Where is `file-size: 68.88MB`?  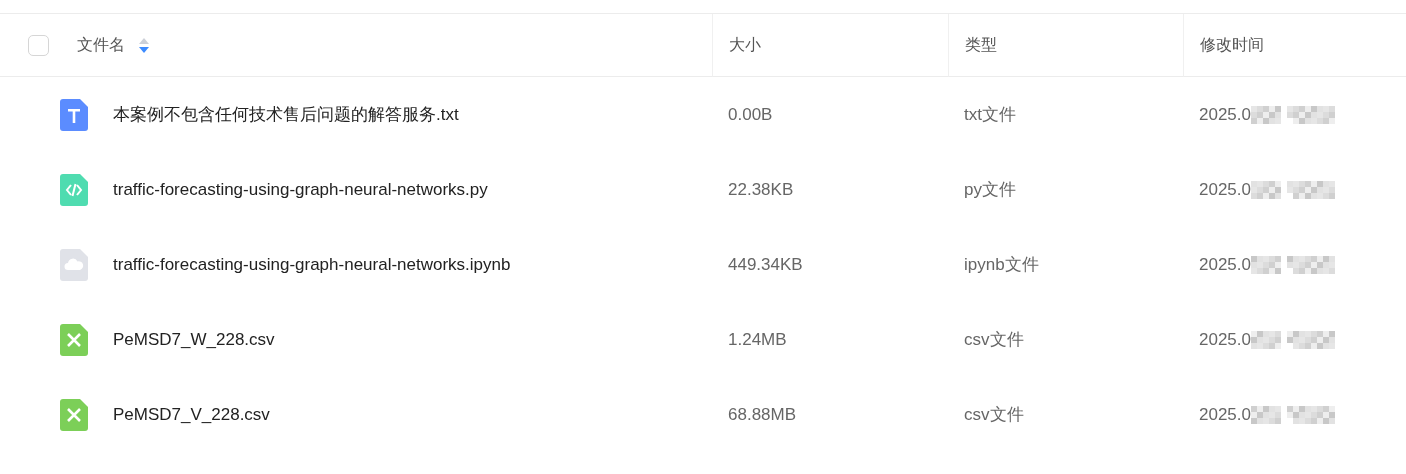
file-size: 68.88MB is located at coordinates (762, 414).